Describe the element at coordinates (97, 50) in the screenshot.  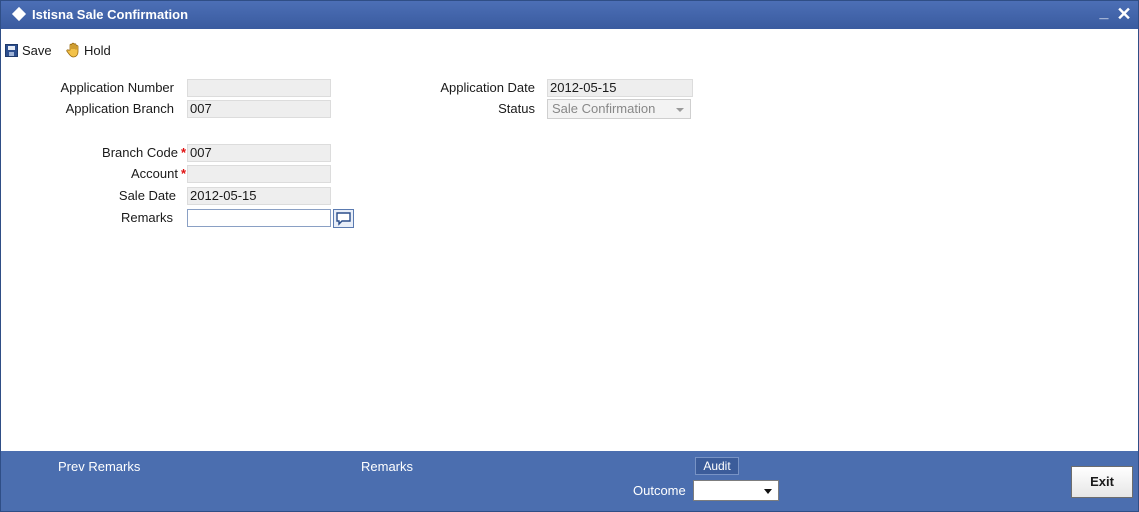
I see `hold-label: Hold` at that location.